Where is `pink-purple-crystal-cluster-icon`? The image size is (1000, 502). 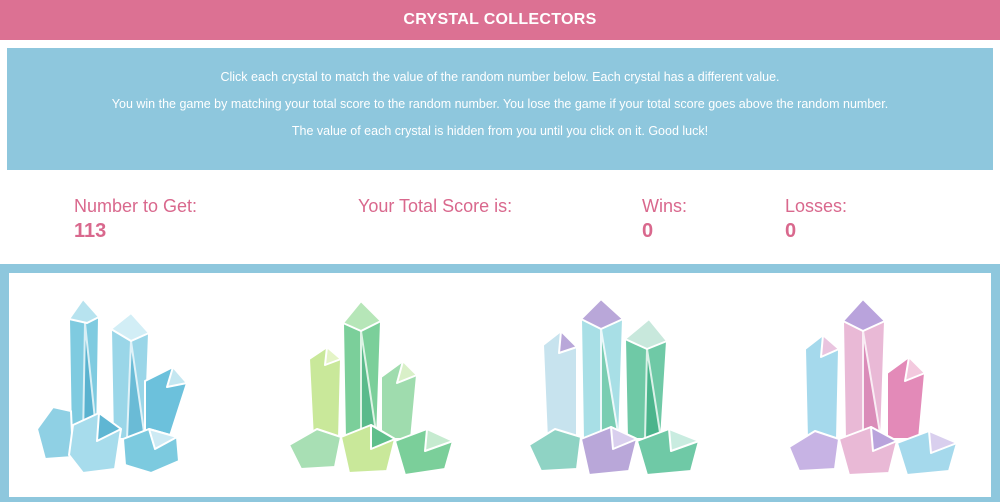
pink-purple-crystal-cluster-icon is located at coordinates (873, 387).